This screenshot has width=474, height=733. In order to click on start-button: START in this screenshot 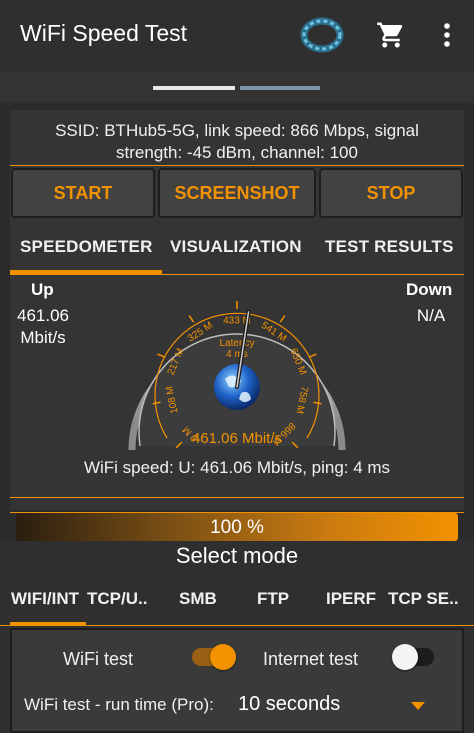, I will do `click(83, 193)`.